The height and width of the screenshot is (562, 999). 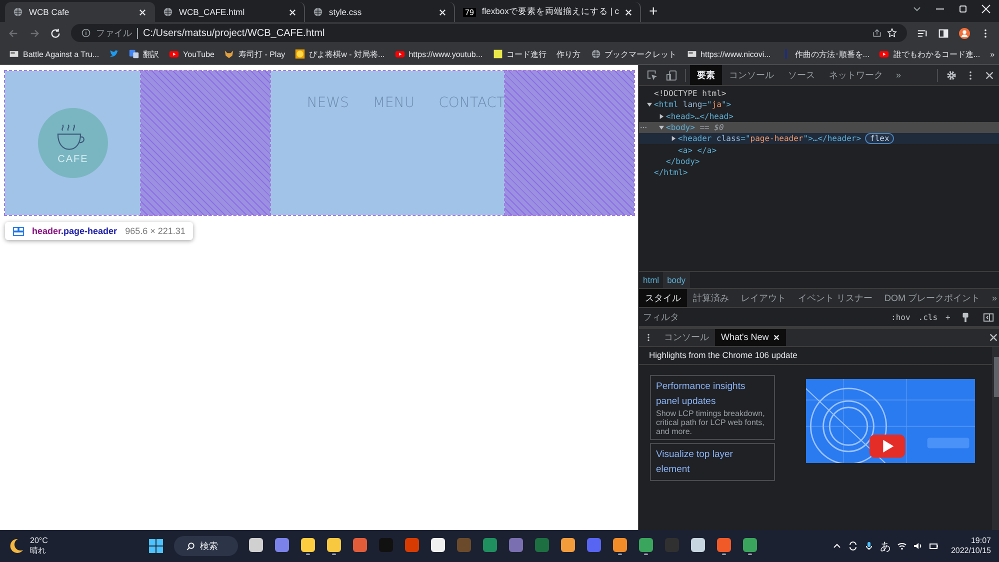 What do you see at coordinates (853, 546) in the screenshot?
I see `sync-icon` at bounding box center [853, 546].